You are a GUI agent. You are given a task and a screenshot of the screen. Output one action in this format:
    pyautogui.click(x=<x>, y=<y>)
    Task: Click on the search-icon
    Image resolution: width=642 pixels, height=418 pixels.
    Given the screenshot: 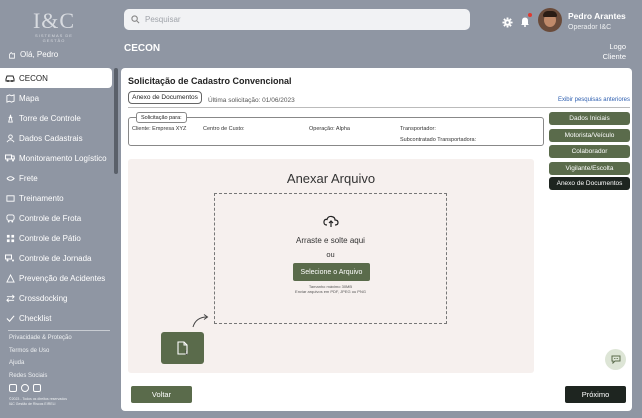 What is the action you would take?
    pyautogui.click(x=135, y=19)
    